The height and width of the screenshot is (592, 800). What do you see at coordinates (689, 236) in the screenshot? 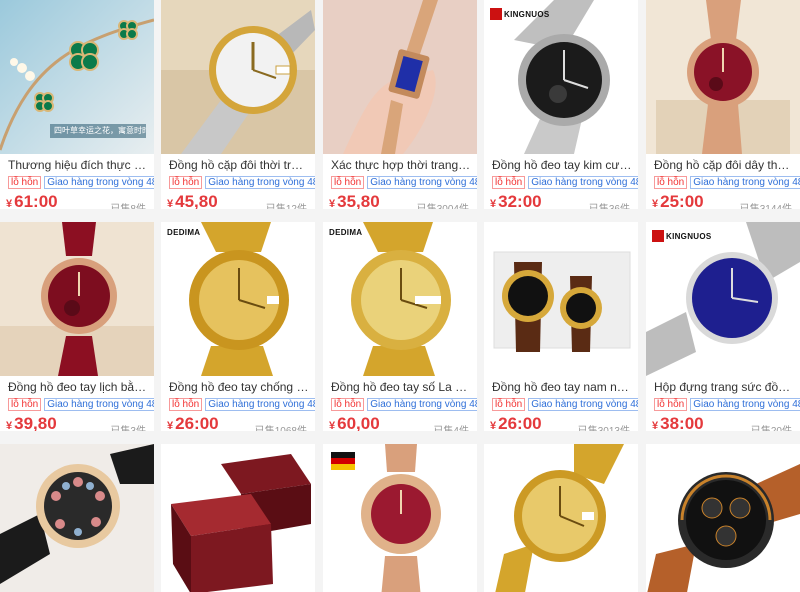
I see `brand-logo: KINGNUOS` at bounding box center [689, 236].